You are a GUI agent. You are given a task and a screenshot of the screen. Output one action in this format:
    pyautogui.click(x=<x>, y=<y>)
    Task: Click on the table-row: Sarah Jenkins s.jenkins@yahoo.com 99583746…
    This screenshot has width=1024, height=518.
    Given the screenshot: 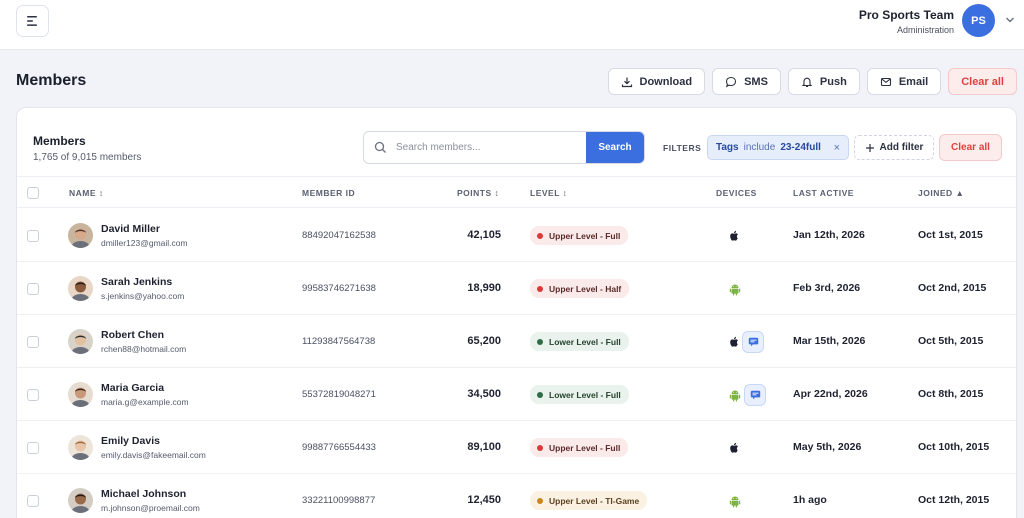 What is the action you would take?
    pyautogui.click(x=516, y=288)
    